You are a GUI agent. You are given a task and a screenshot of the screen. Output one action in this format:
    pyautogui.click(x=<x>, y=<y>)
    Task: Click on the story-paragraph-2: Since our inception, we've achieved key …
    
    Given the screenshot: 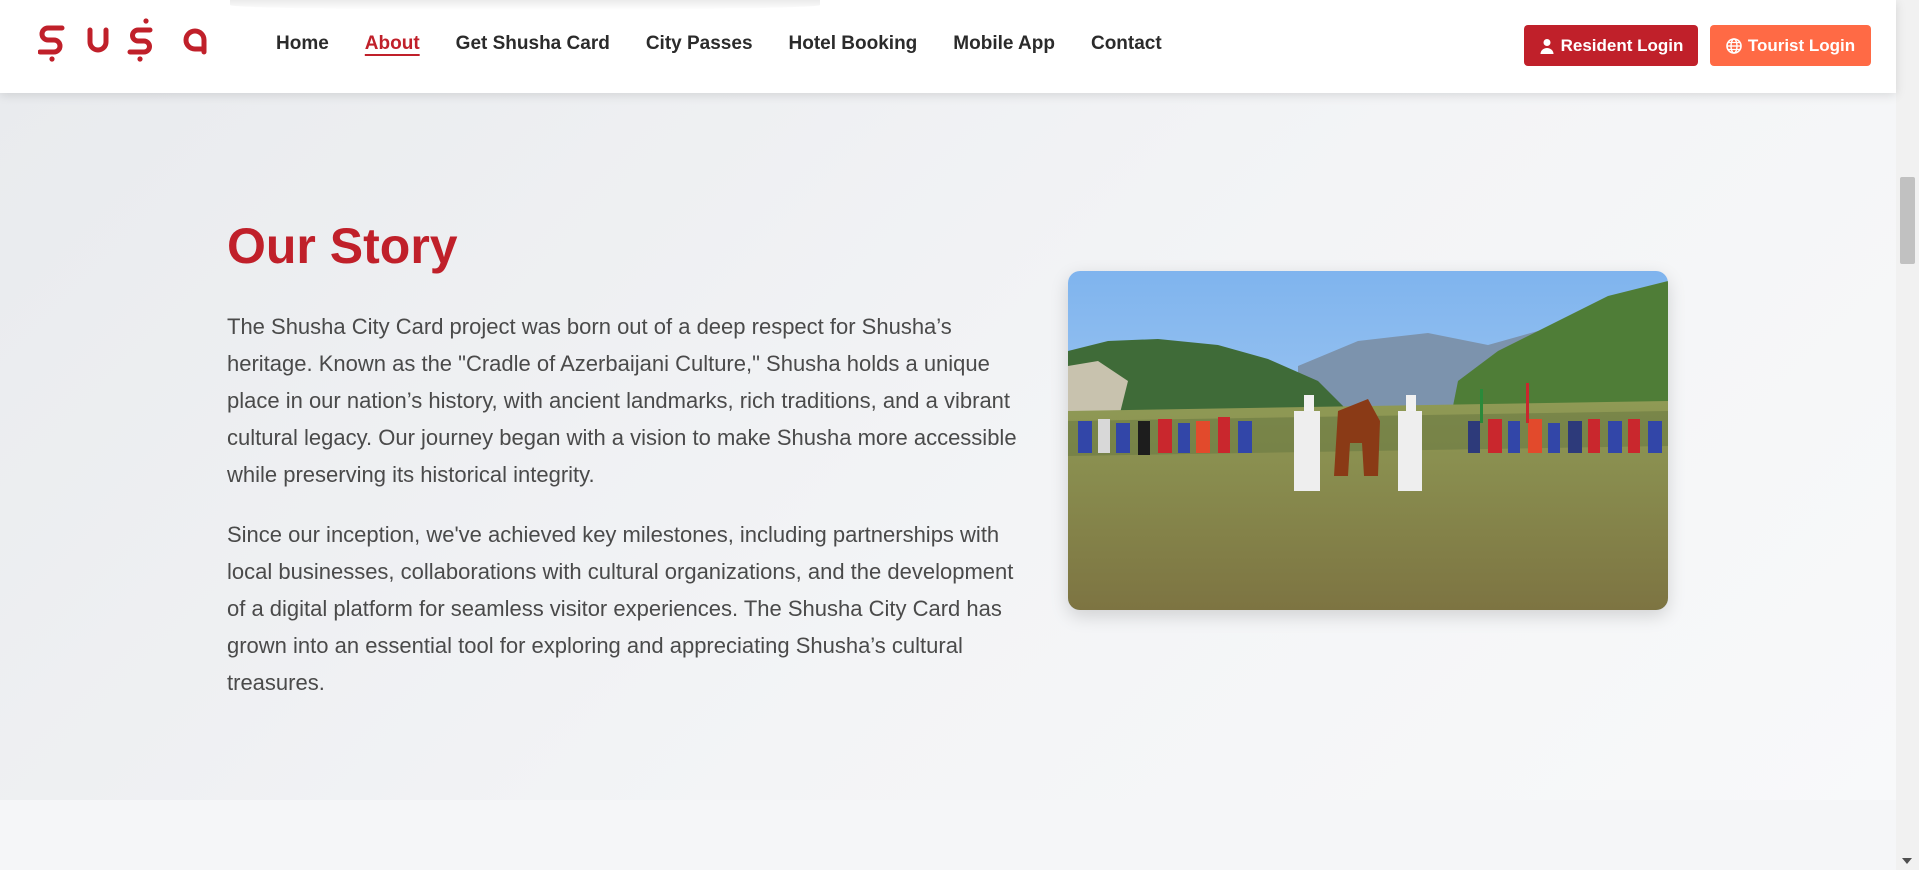 What is the action you would take?
    pyautogui.click(x=620, y=608)
    